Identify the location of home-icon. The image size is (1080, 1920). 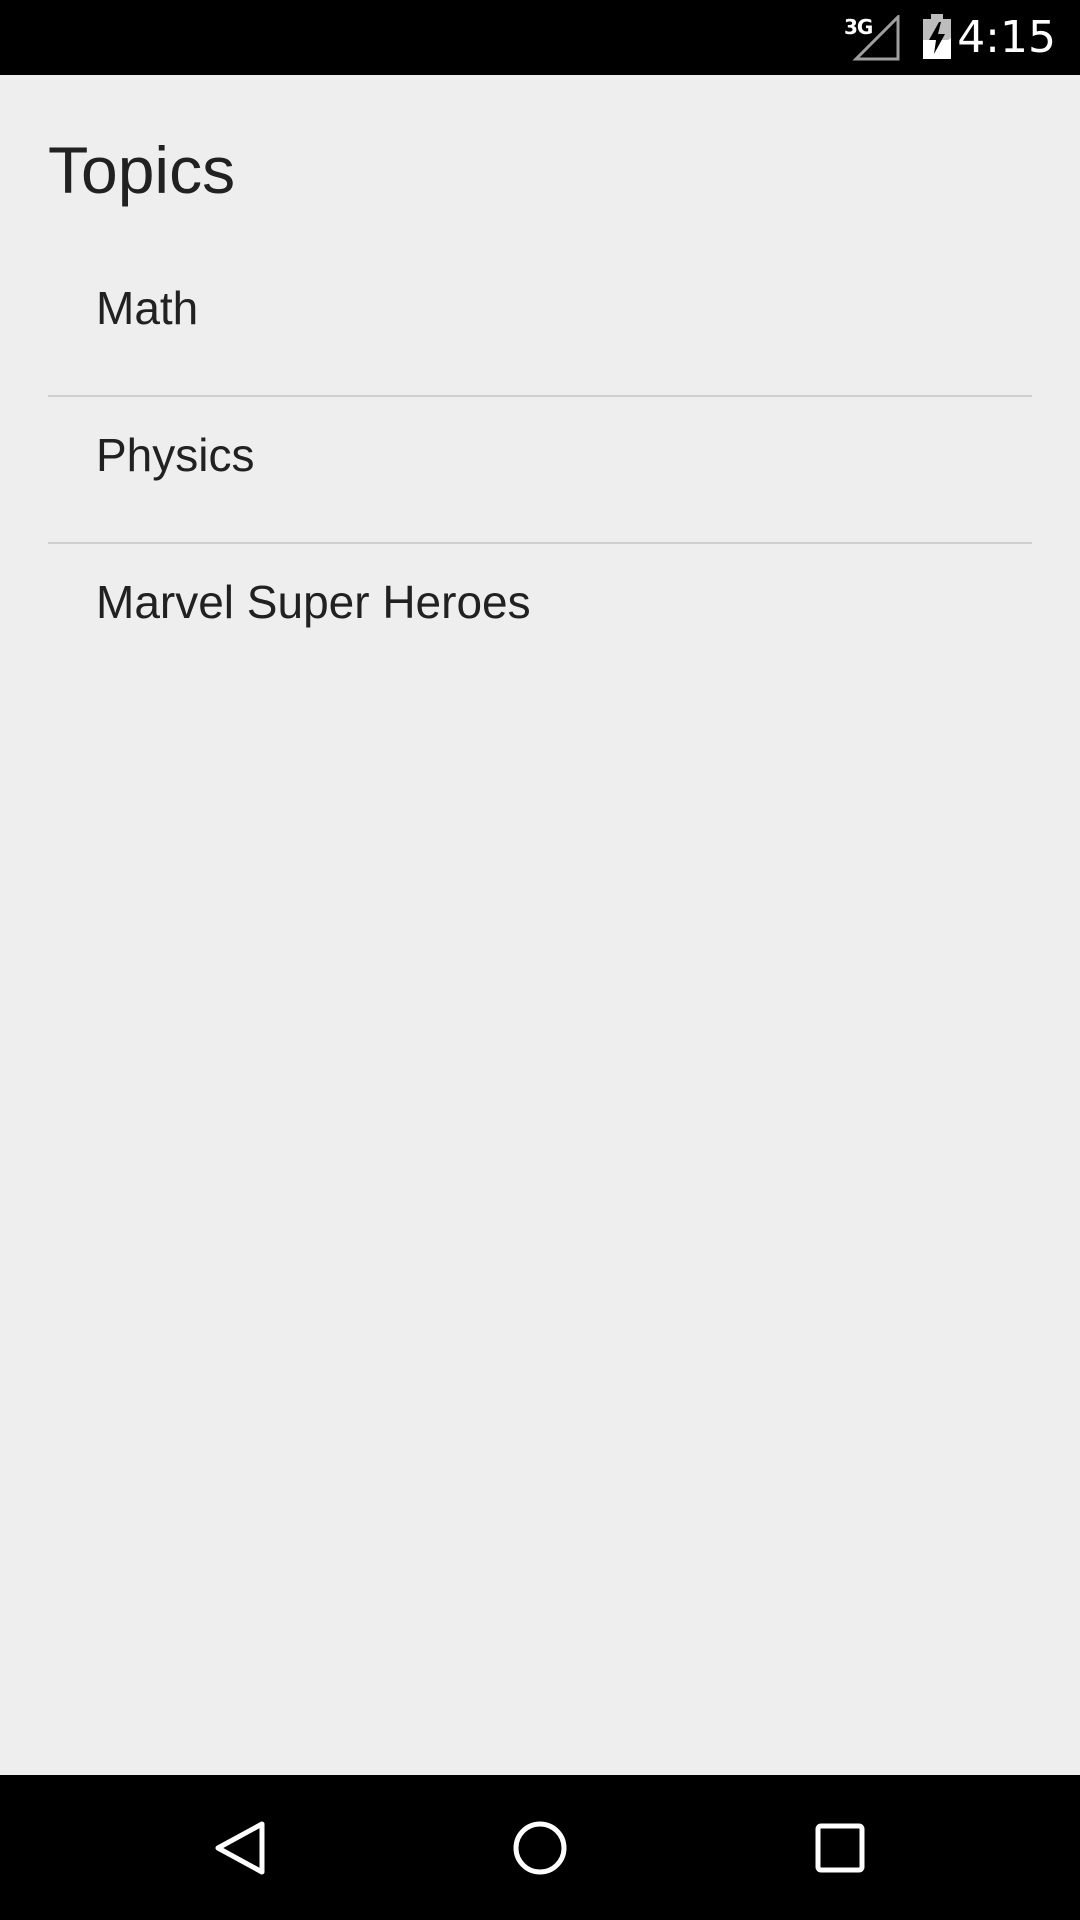
(540, 1847).